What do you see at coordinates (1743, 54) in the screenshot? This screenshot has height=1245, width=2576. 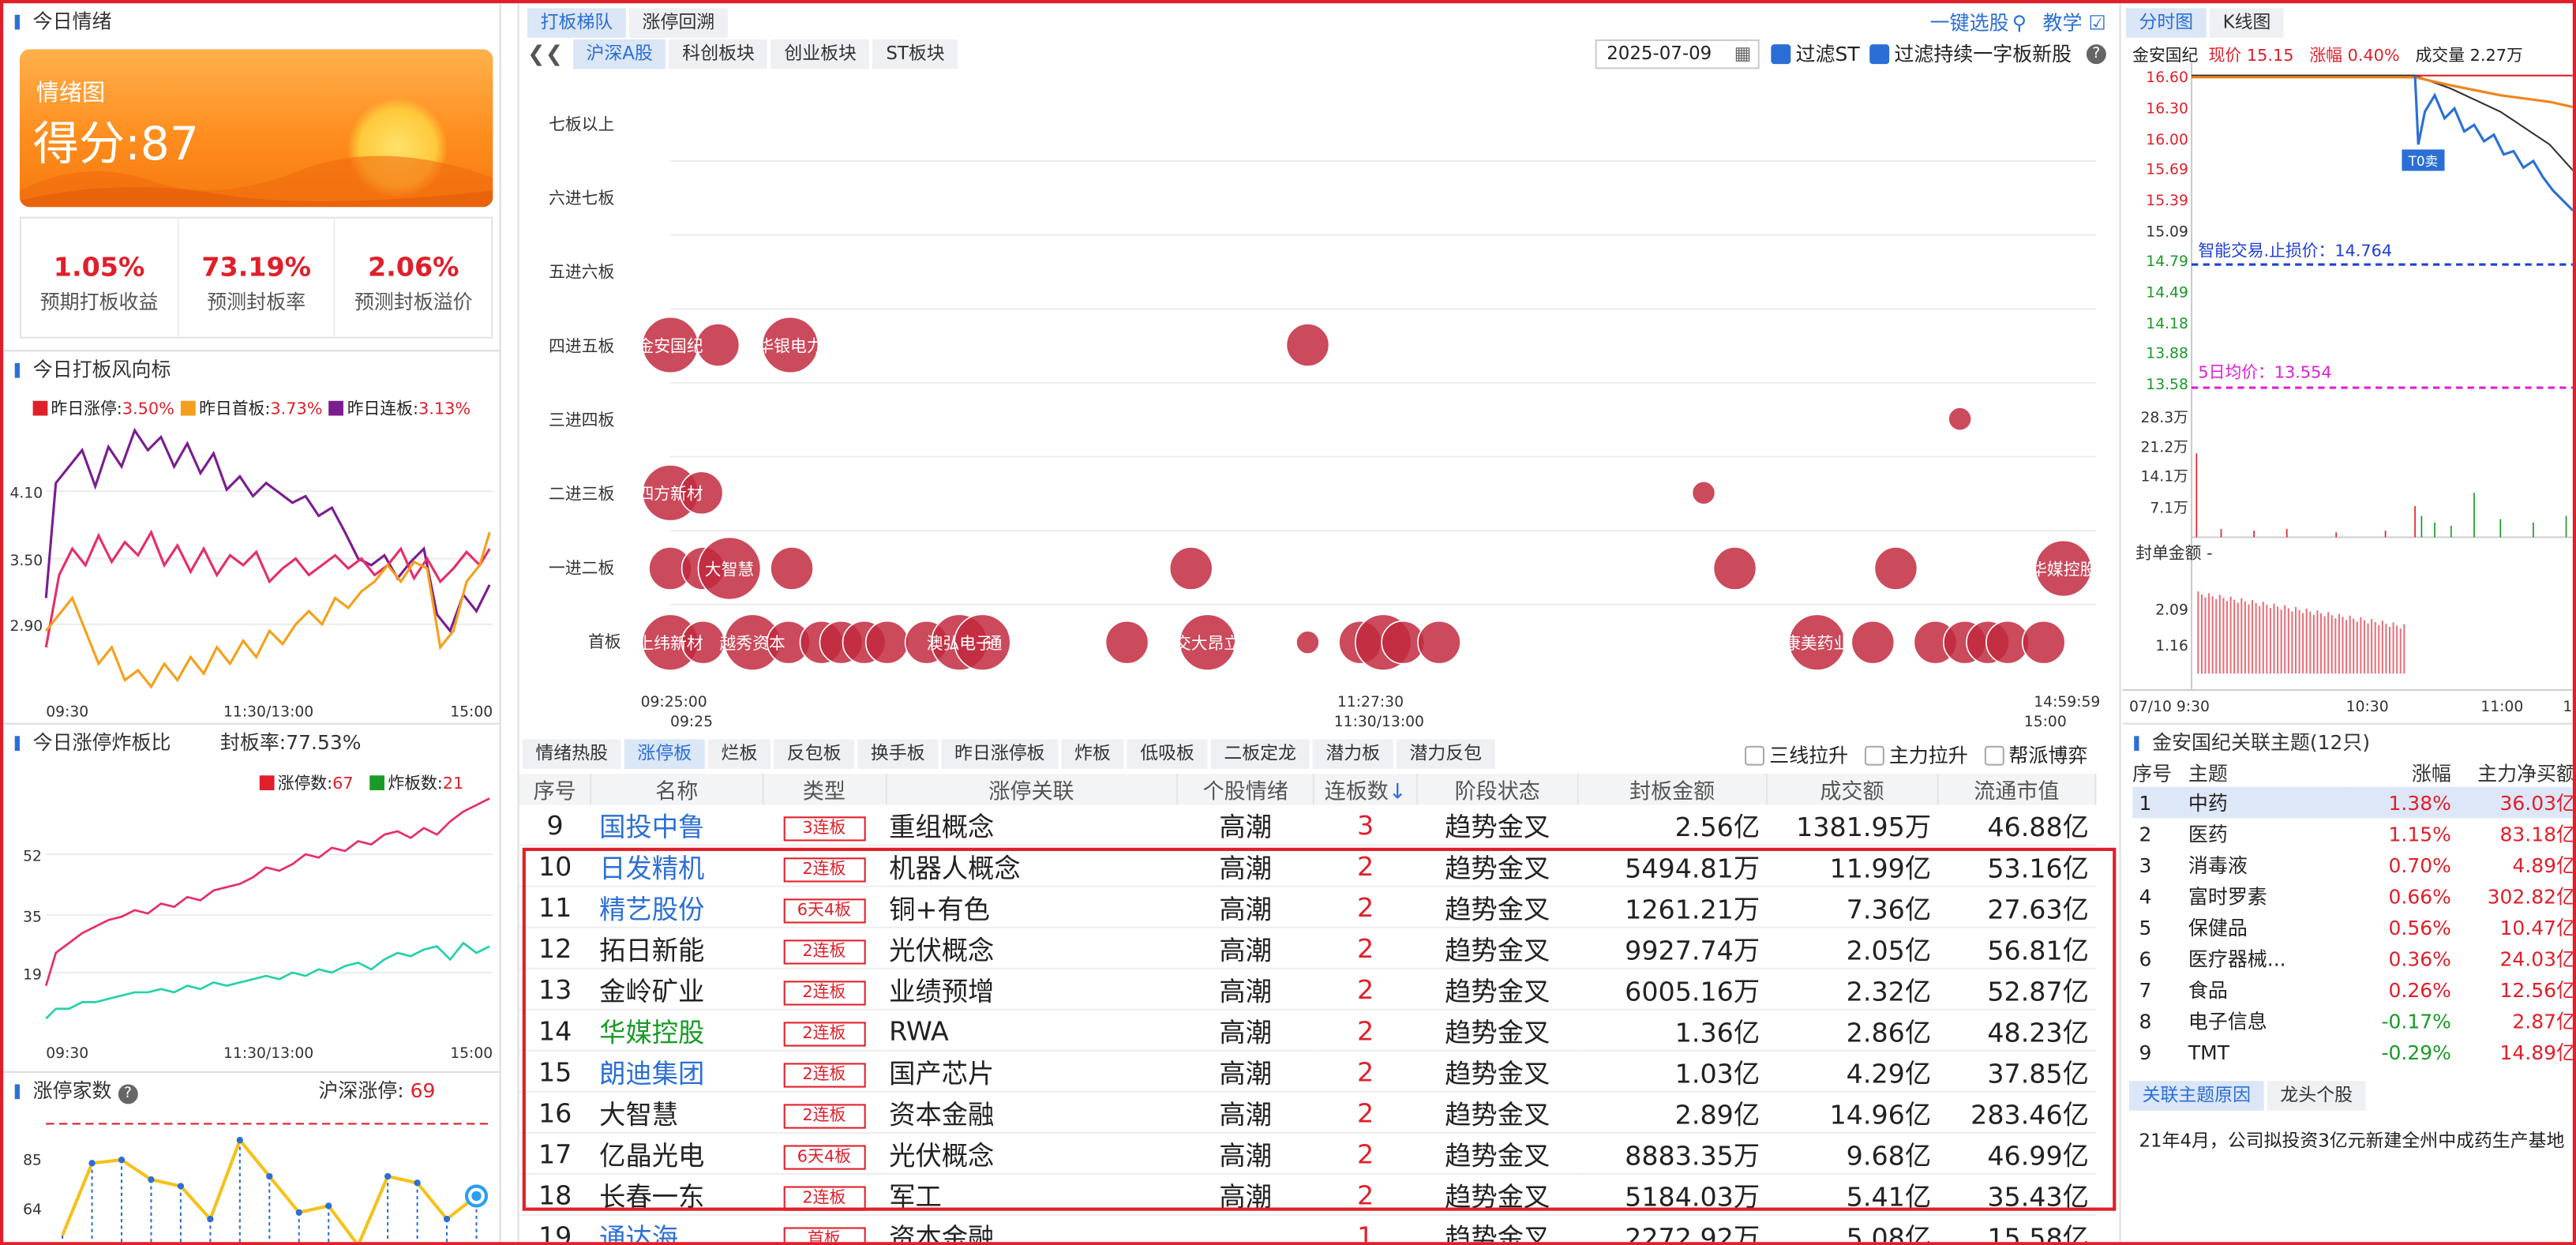 I see `calendar-icon: ▦` at bounding box center [1743, 54].